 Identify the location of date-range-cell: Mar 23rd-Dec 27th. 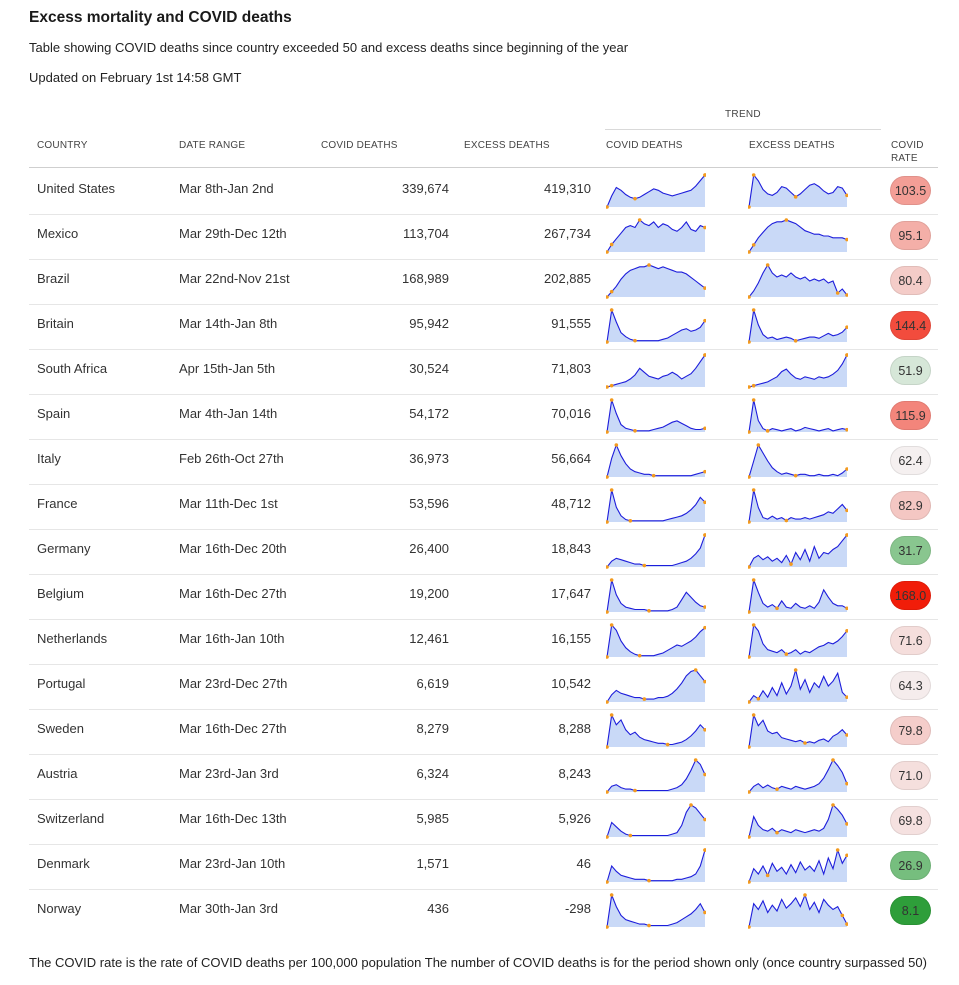
(233, 683).